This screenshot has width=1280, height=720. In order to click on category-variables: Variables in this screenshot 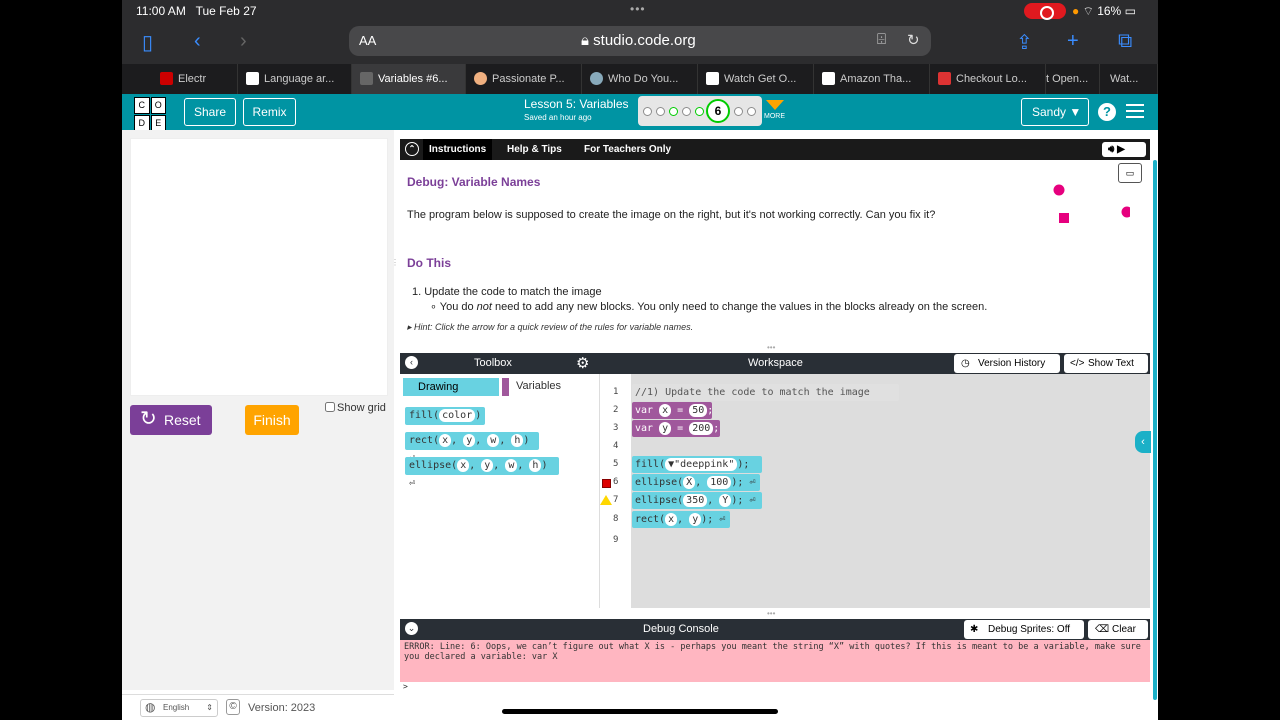, I will do `click(538, 386)`.